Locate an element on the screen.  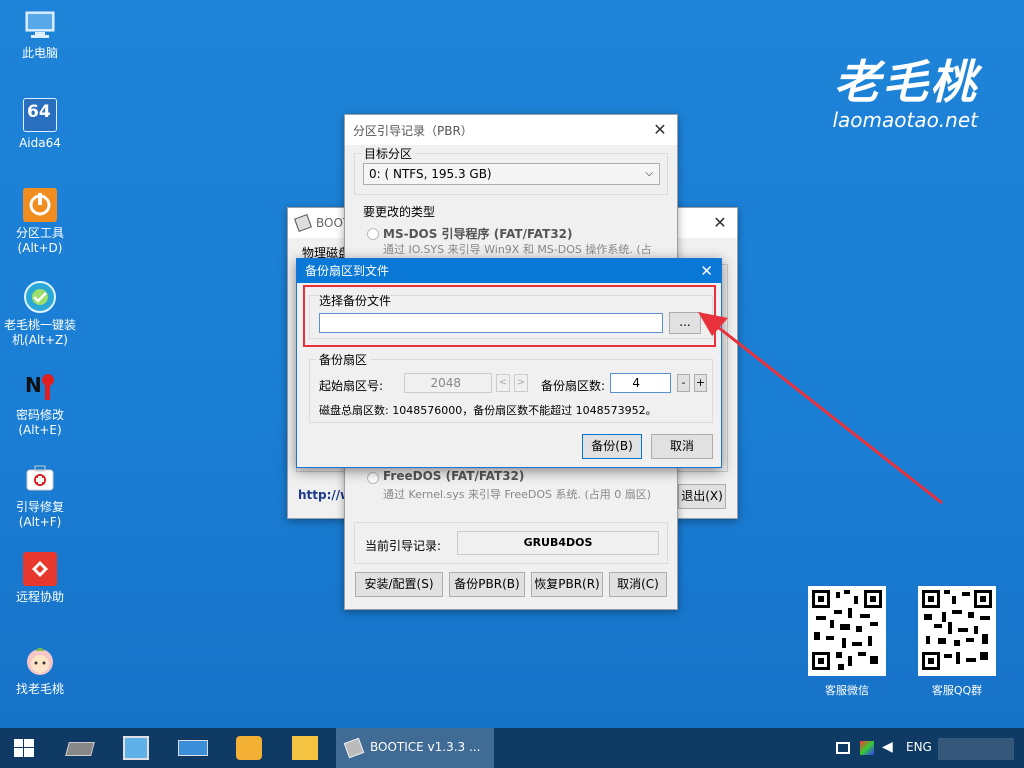
tray-language: ENG is located at coordinates (919, 747).